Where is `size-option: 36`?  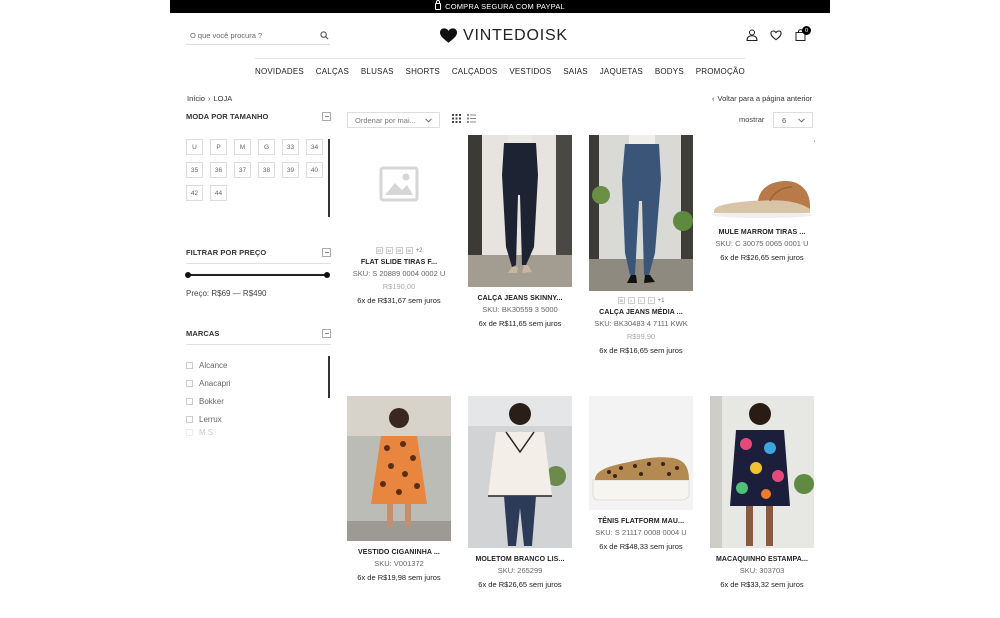 size-option: 36 is located at coordinates (218, 170).